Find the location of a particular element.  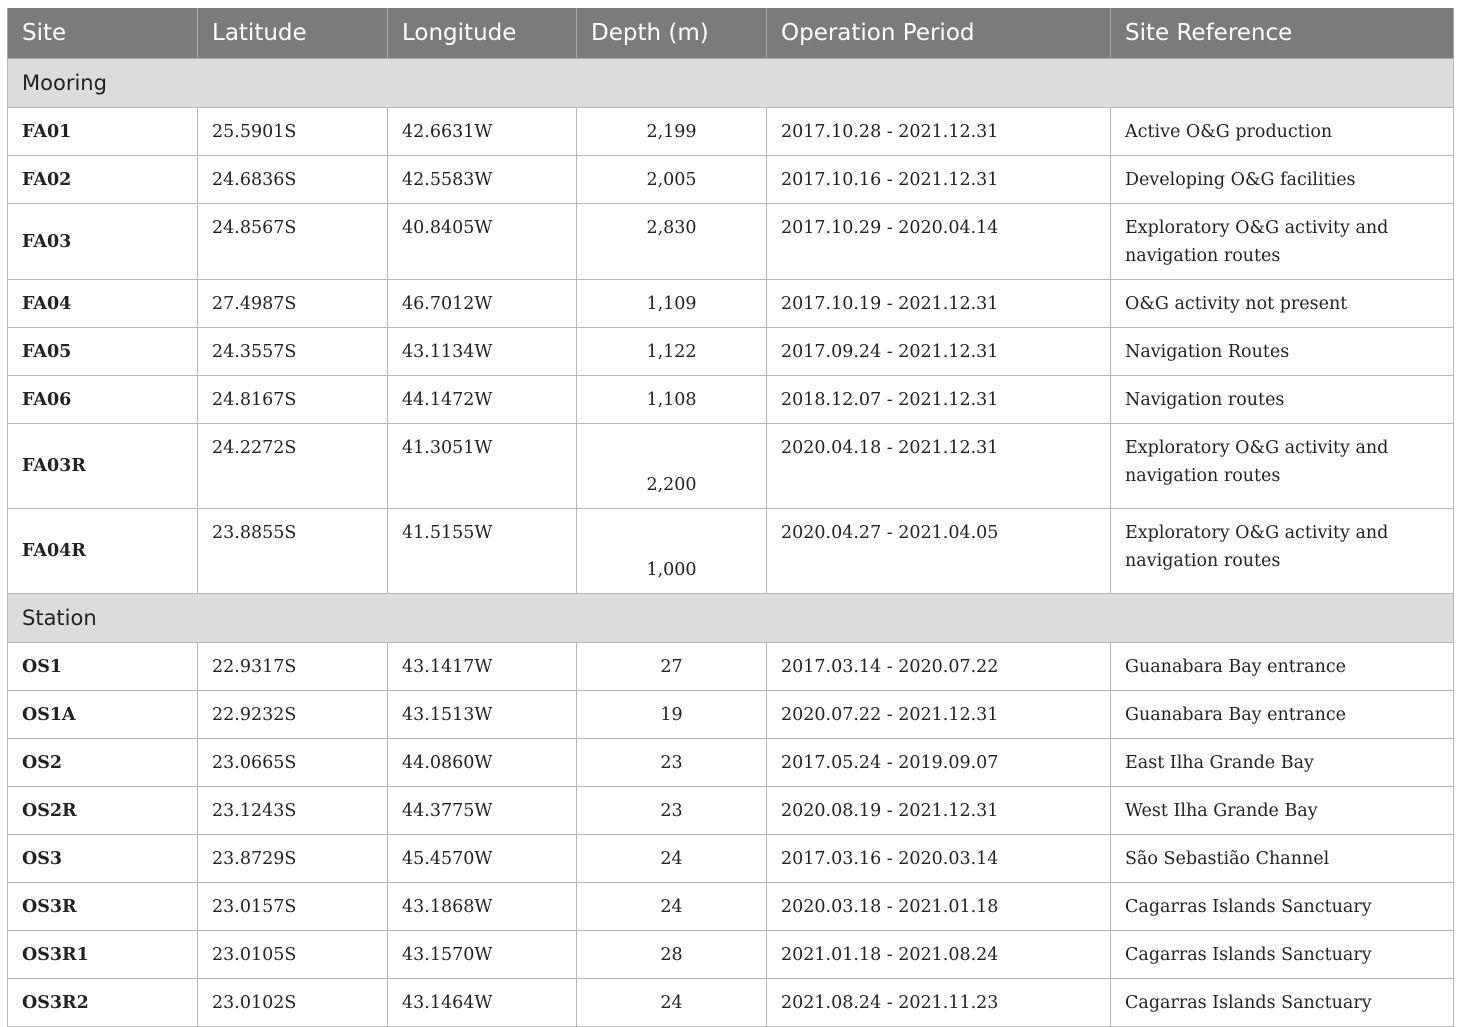

cell-operation-period: 2020.07.22 - 2021.12.31 is located at coordinates (938, 714).